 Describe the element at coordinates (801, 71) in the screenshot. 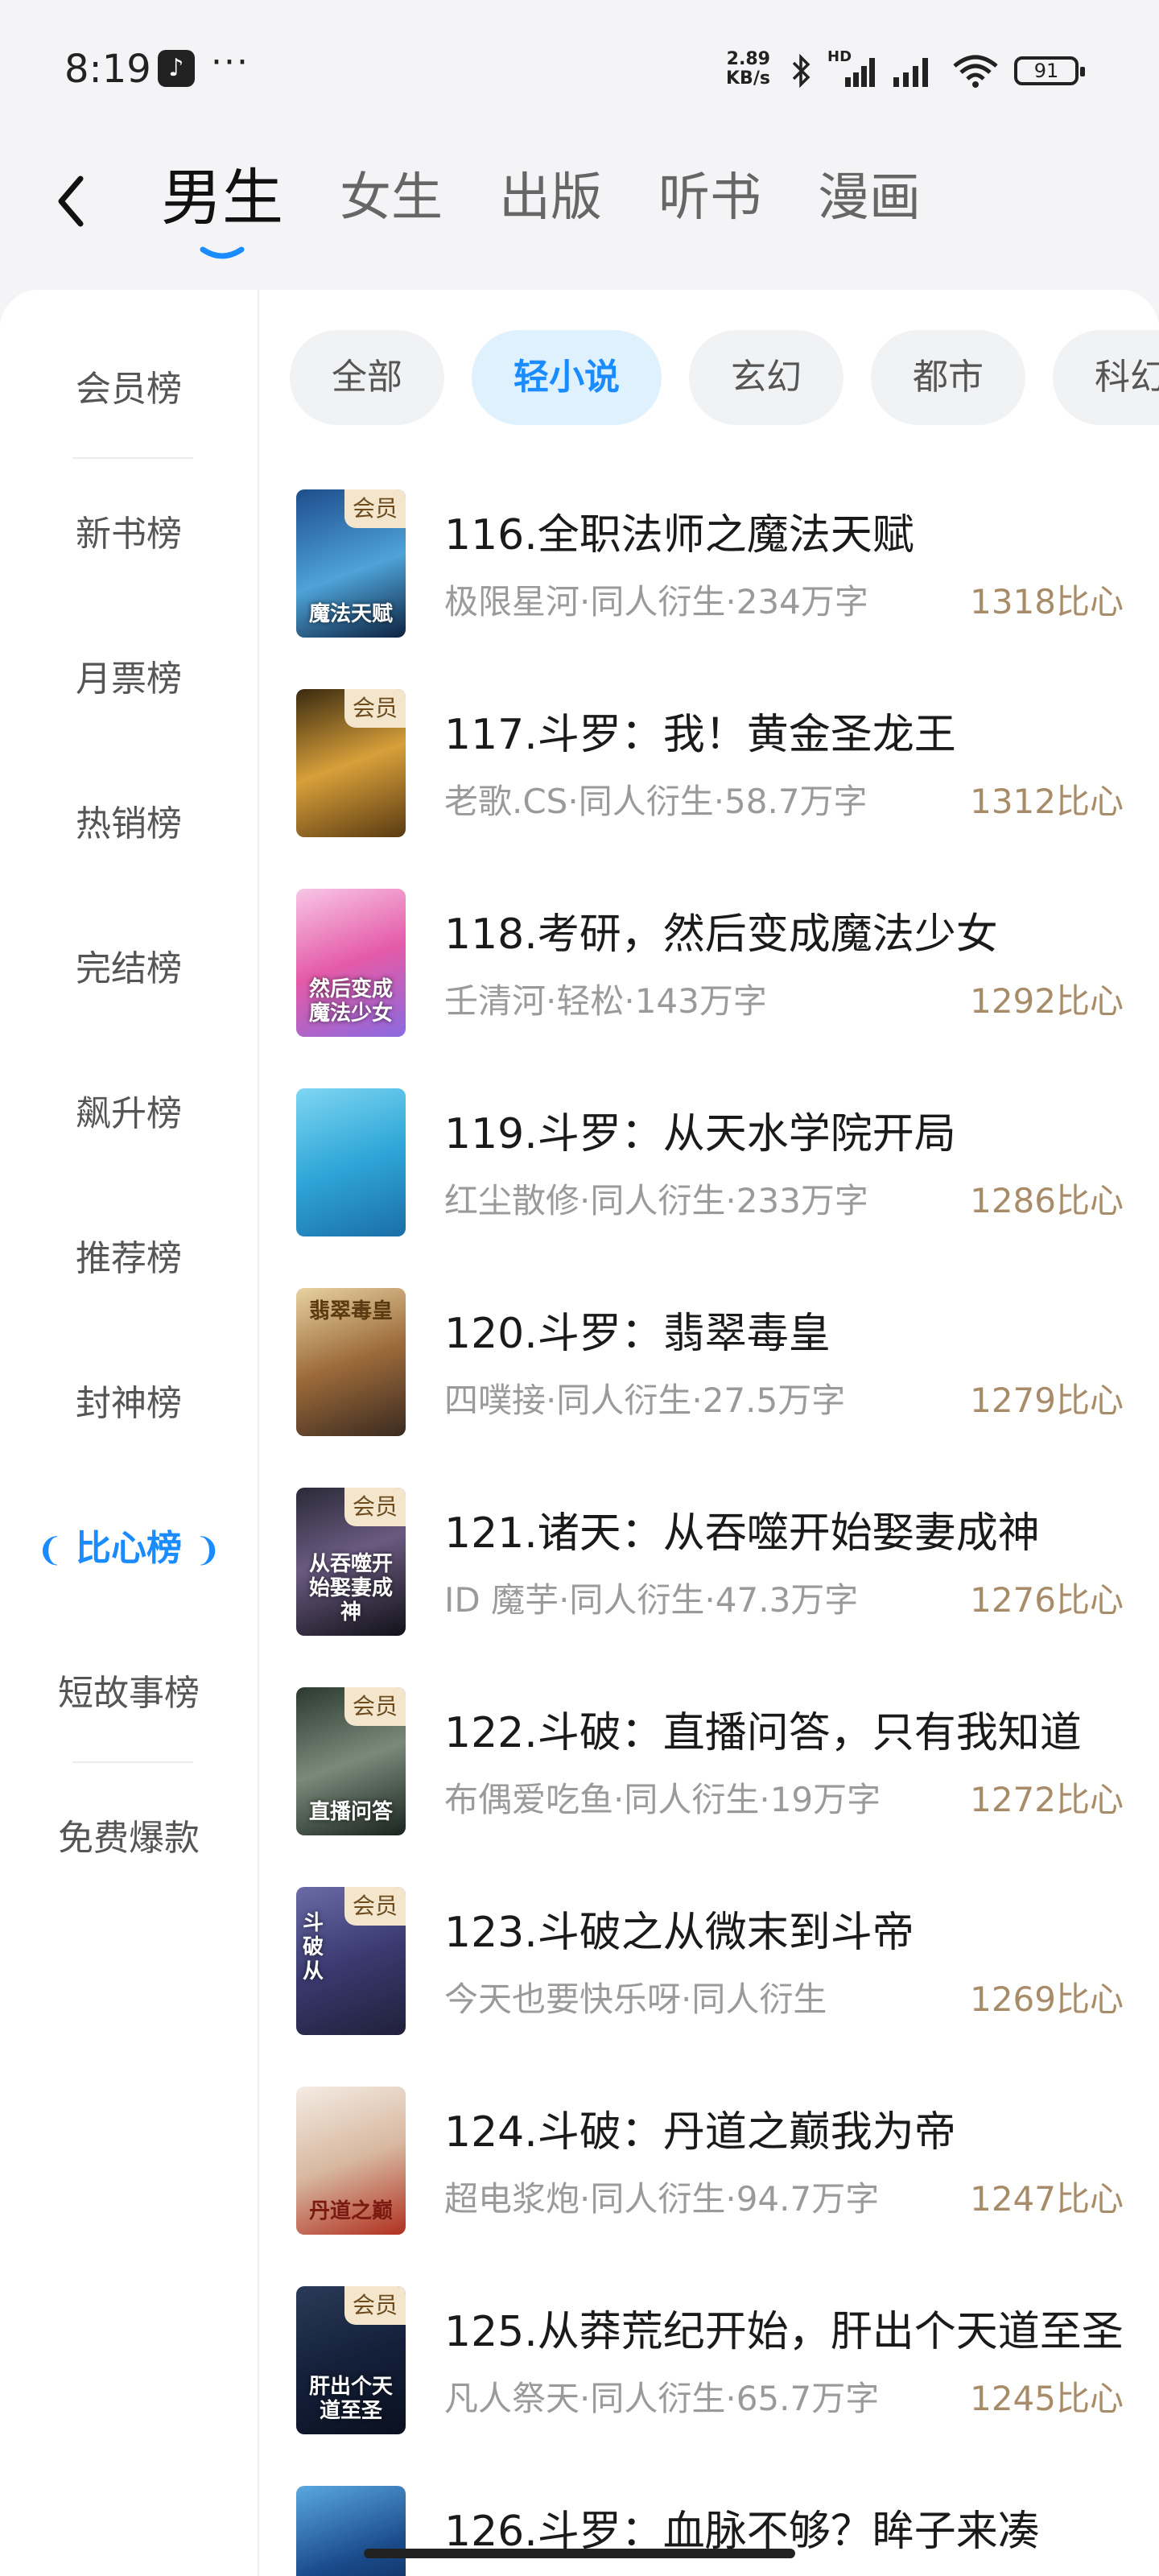

I see `bluetooth-icon` at that location.